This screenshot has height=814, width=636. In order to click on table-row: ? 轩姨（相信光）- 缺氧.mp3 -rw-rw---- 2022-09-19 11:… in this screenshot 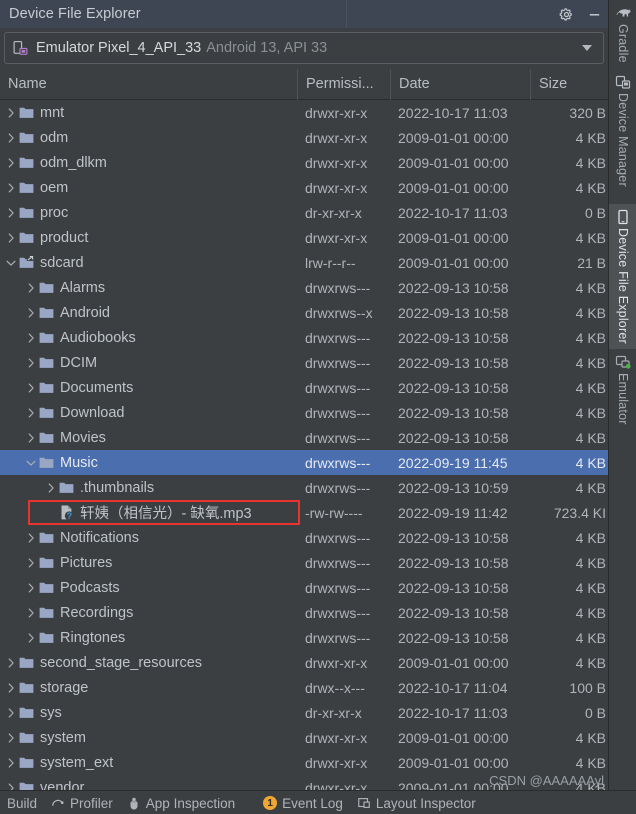, I will do `click(304, 512)`.